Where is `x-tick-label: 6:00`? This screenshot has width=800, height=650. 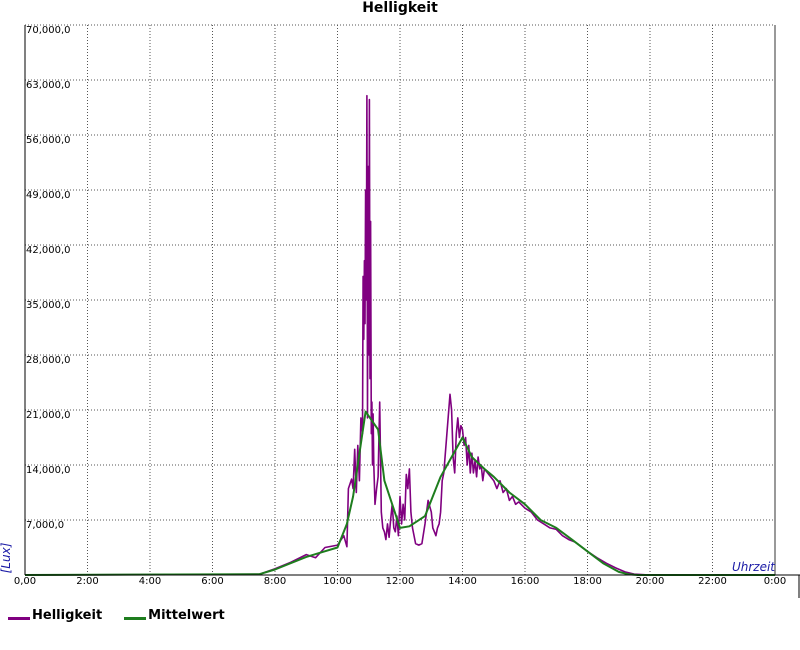
x-tick-label: 6:00 is located at coordinates (212, 581).